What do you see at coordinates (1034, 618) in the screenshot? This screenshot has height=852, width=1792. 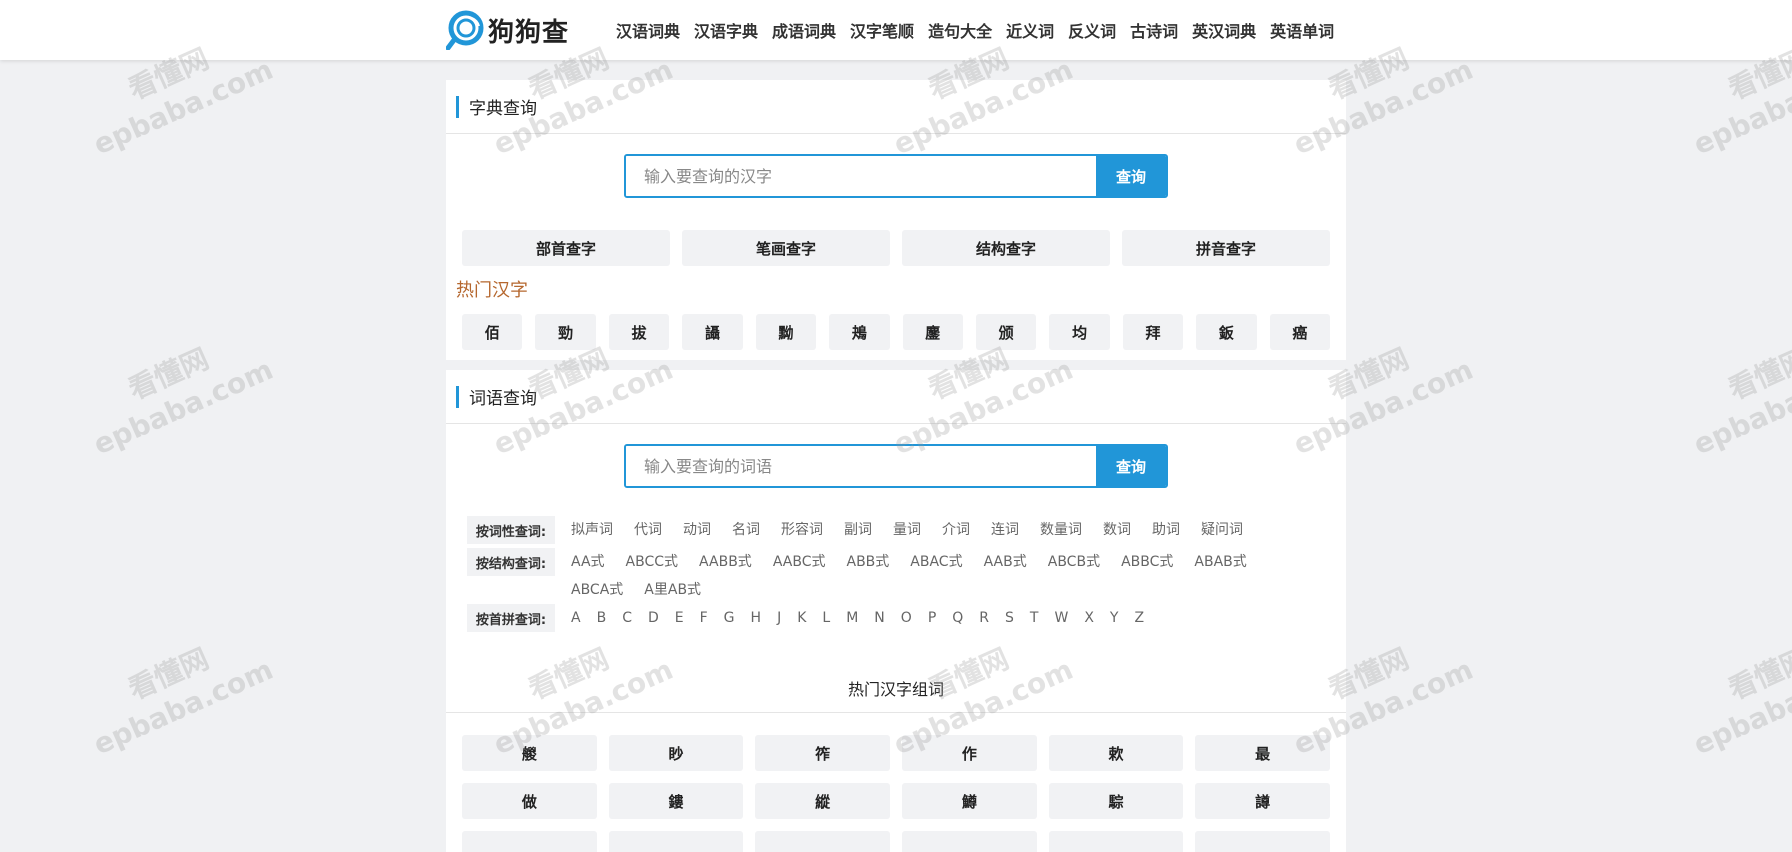 I see `filter-option: T` at bounding box center [1034, 618].